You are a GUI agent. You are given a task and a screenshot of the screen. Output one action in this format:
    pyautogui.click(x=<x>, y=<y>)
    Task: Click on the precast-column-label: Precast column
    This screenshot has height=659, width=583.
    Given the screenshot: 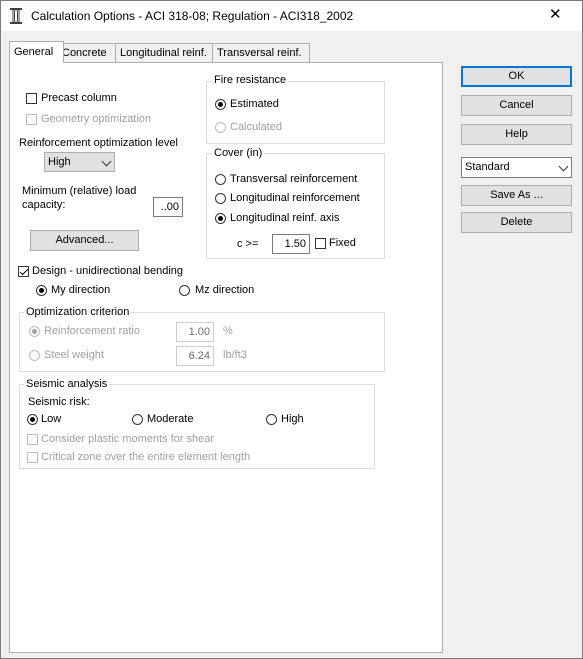 What is the action you would take?
    pyautogui.click(x=79, y=98)
    